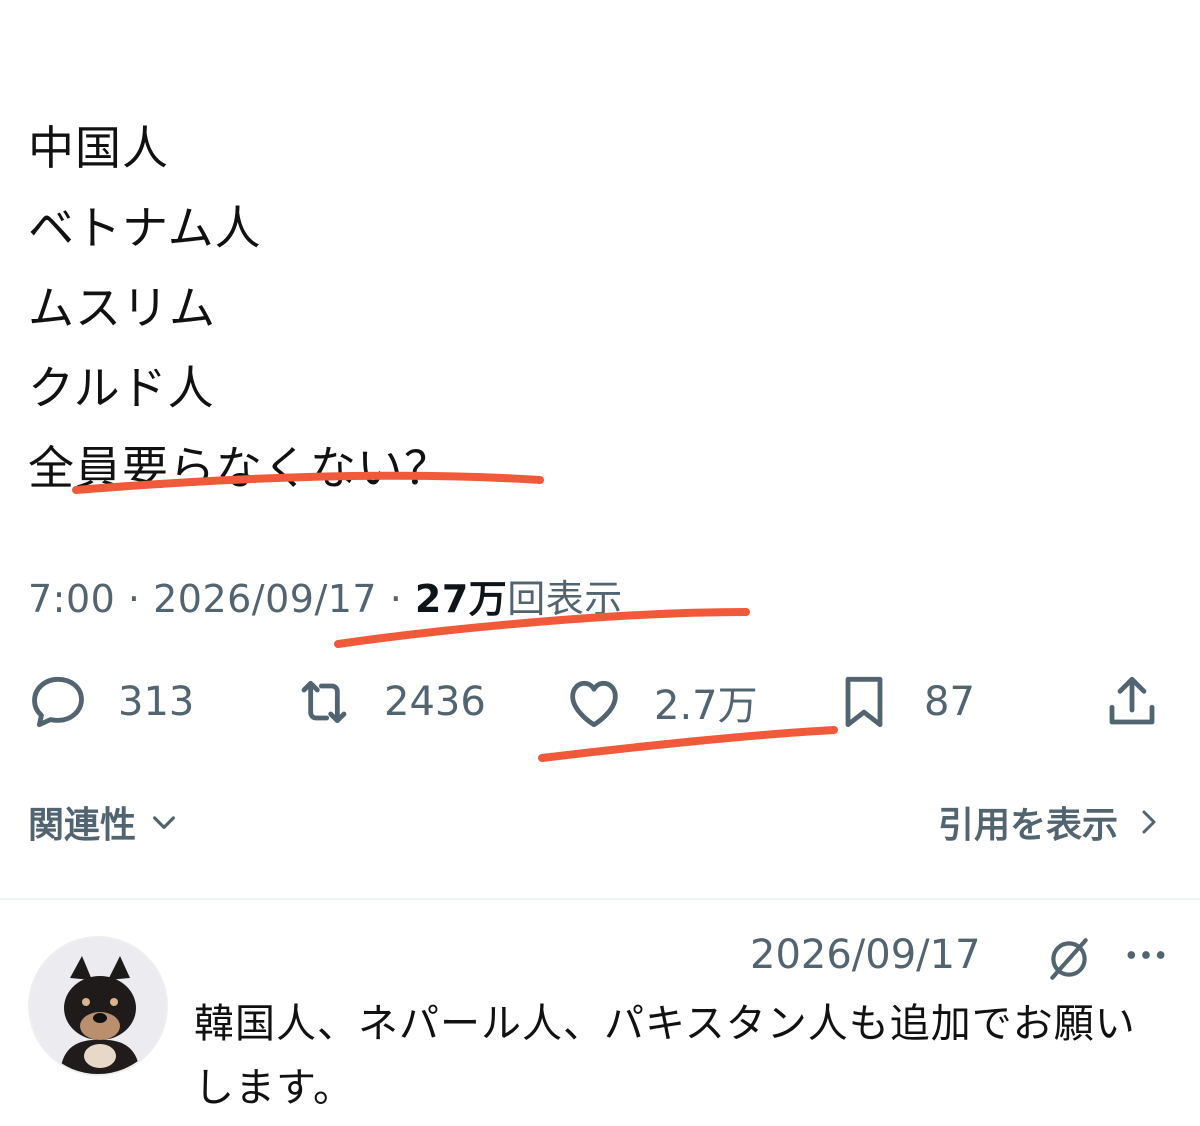  I want to click on view-quotes-link: 引用を表示, so click(1051, 822).